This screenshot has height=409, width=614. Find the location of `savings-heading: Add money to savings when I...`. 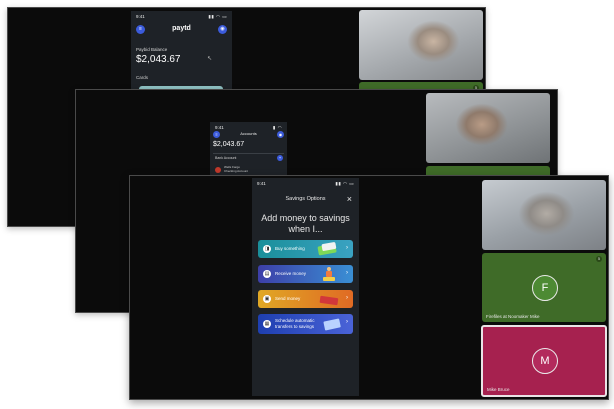

savings-heading: Add money to savings when I... is located at coordinates (305, 224).